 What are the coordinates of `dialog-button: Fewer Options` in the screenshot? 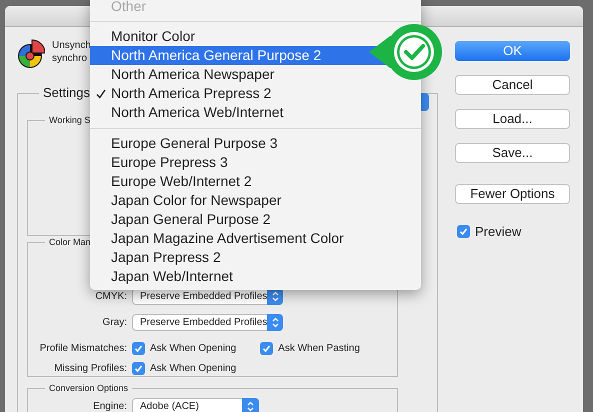 It's located at (512, 194).